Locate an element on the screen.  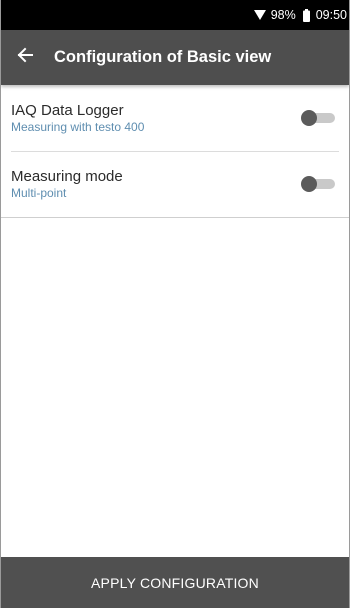
setting-label: IAQ Data Logger is located at coordinates (67, 110).